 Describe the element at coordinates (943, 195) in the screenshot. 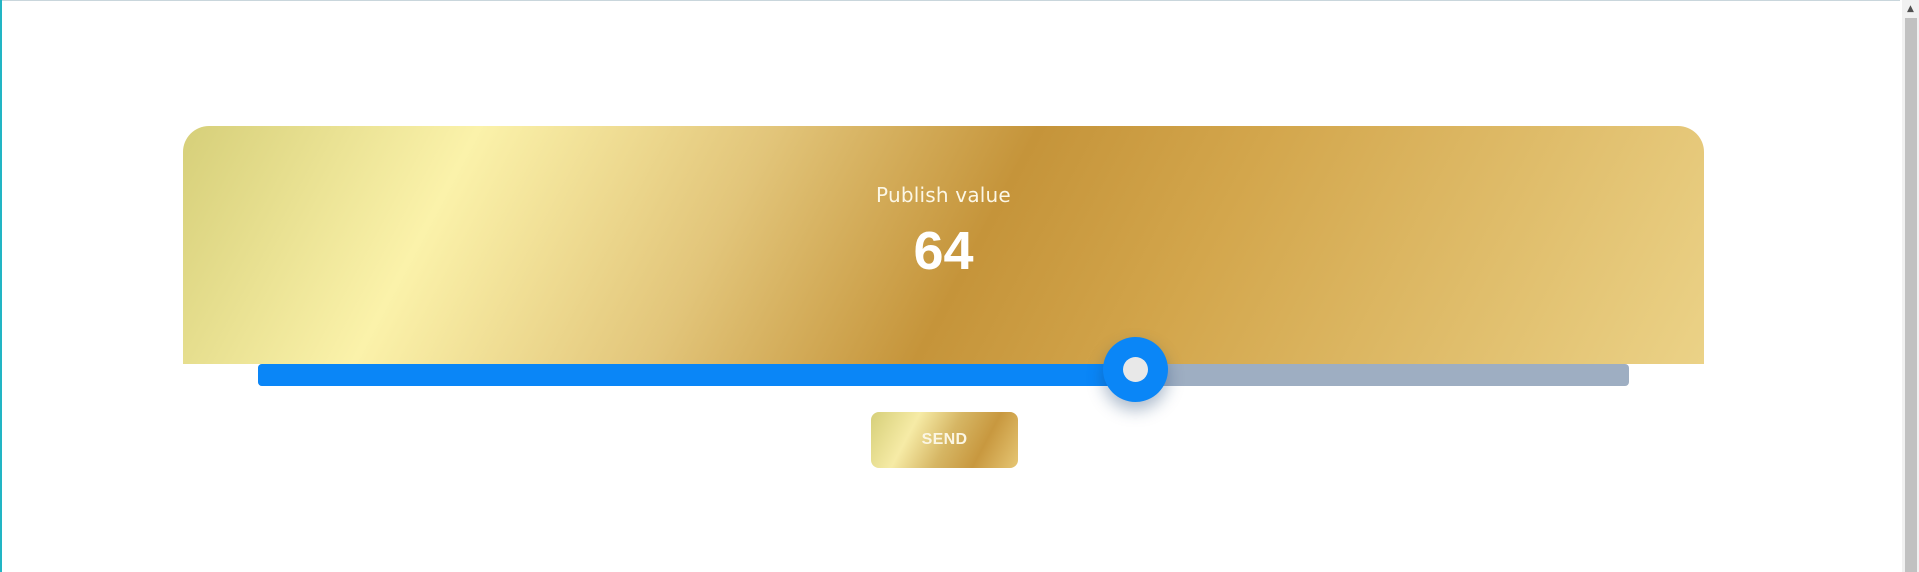

I see `publish-title: Publish value` at that location.